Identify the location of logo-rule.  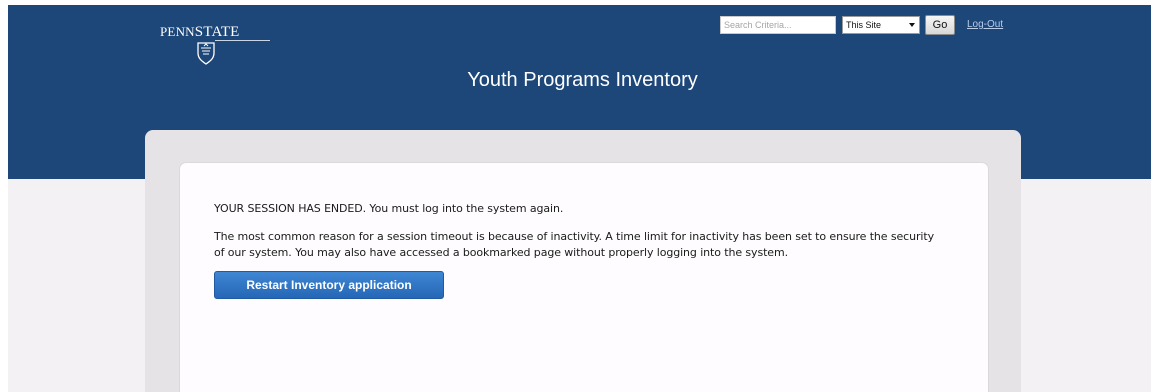
(242, 40).